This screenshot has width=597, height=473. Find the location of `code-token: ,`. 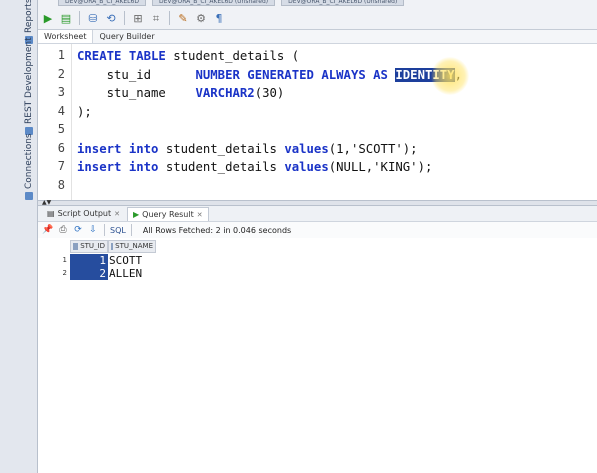

code-token: , is located at coordinates (458, 74).